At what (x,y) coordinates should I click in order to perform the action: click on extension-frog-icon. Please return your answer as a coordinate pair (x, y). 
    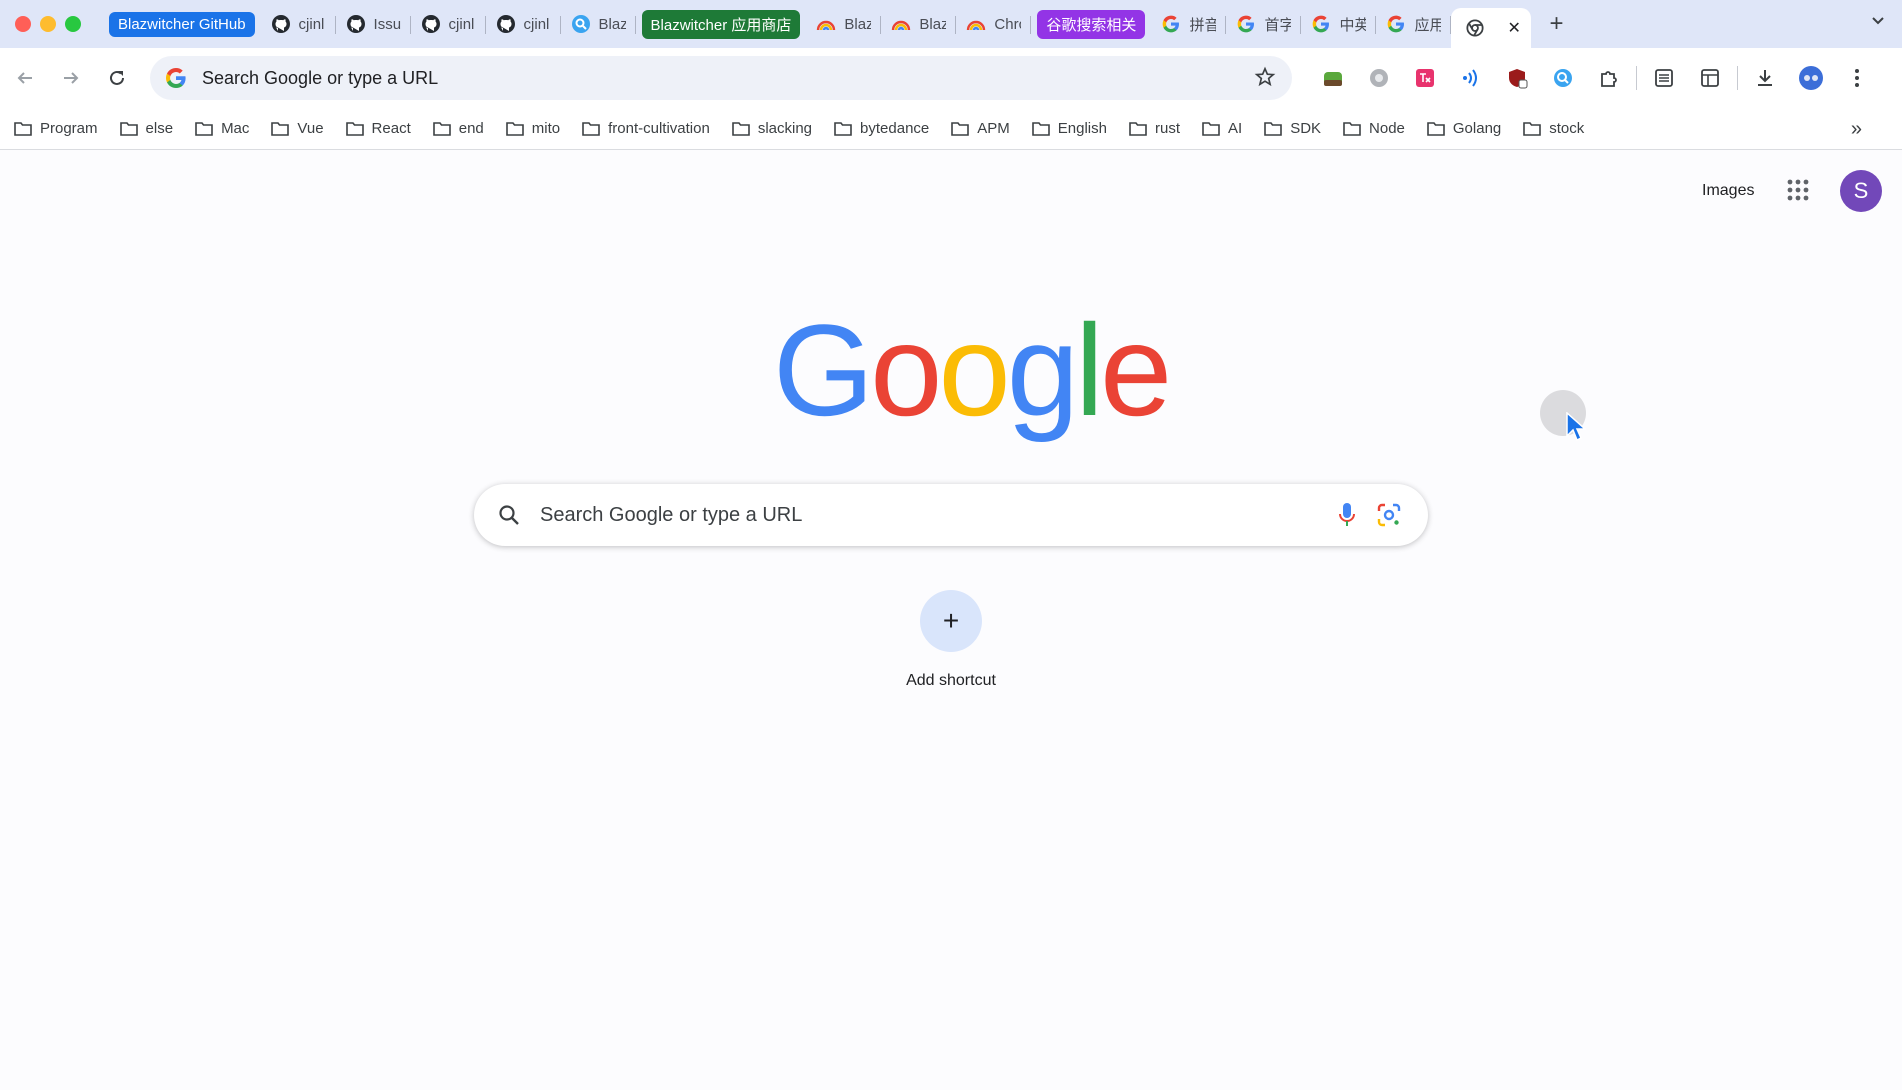
    Looking at the image, I should click on (1333, 78).